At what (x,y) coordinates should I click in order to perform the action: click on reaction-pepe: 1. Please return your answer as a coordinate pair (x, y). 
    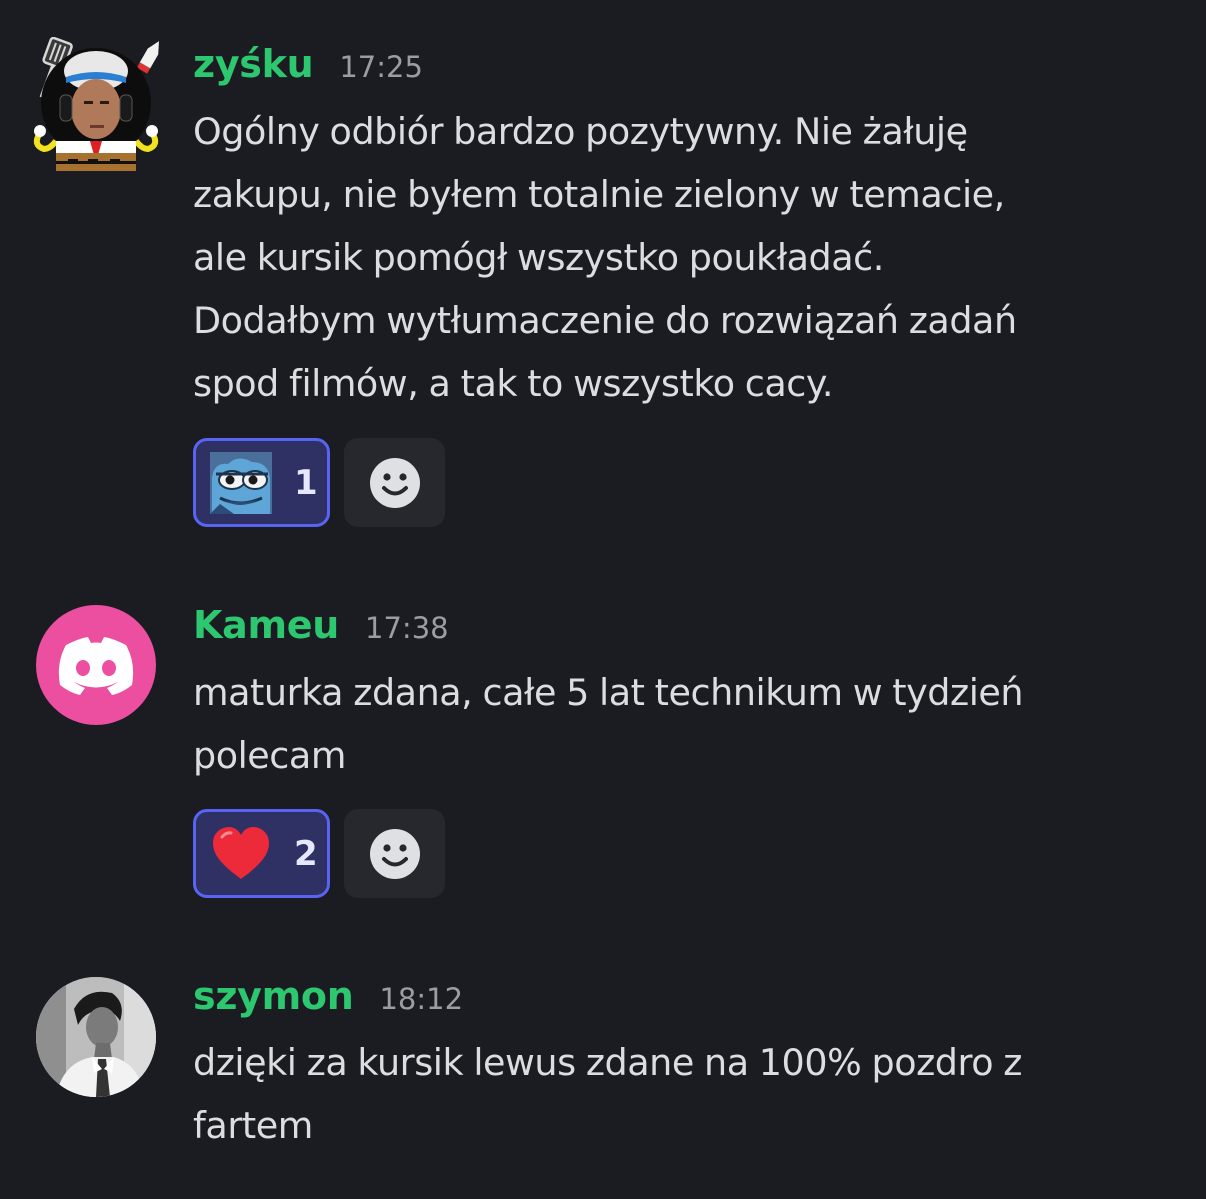
    Looking at the image, I should click on (261, 482).